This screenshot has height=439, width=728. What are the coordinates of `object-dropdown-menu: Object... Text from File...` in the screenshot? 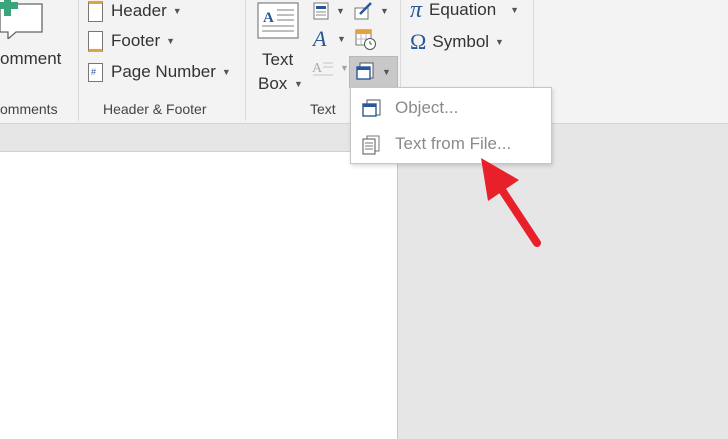 It's located at (451, 125).